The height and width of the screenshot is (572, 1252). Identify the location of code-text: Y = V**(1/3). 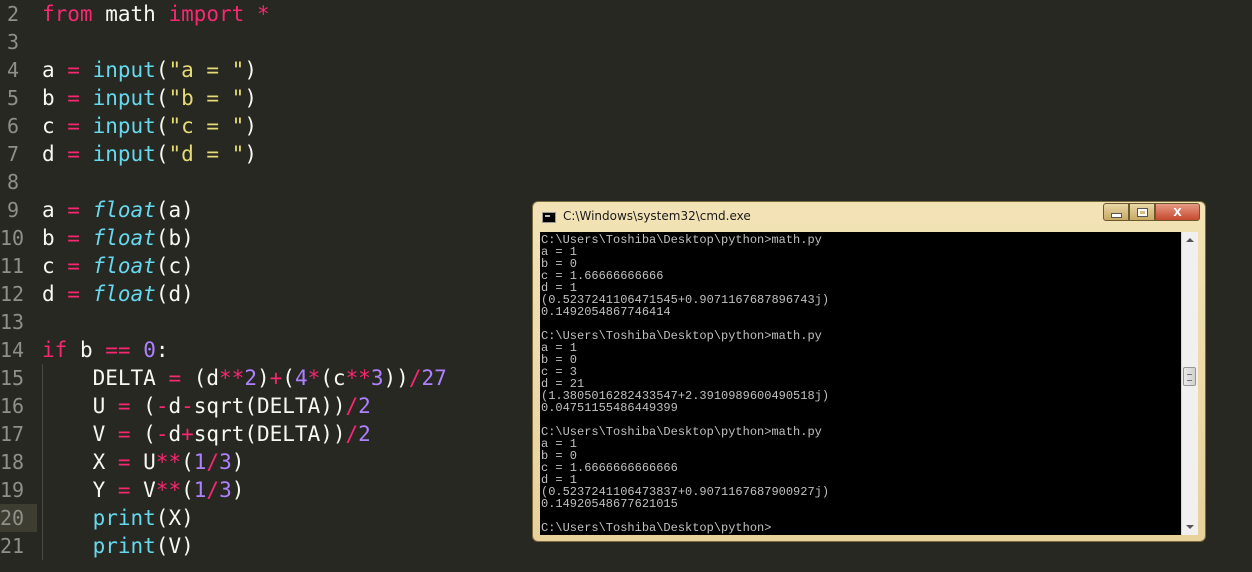
(143, 490).